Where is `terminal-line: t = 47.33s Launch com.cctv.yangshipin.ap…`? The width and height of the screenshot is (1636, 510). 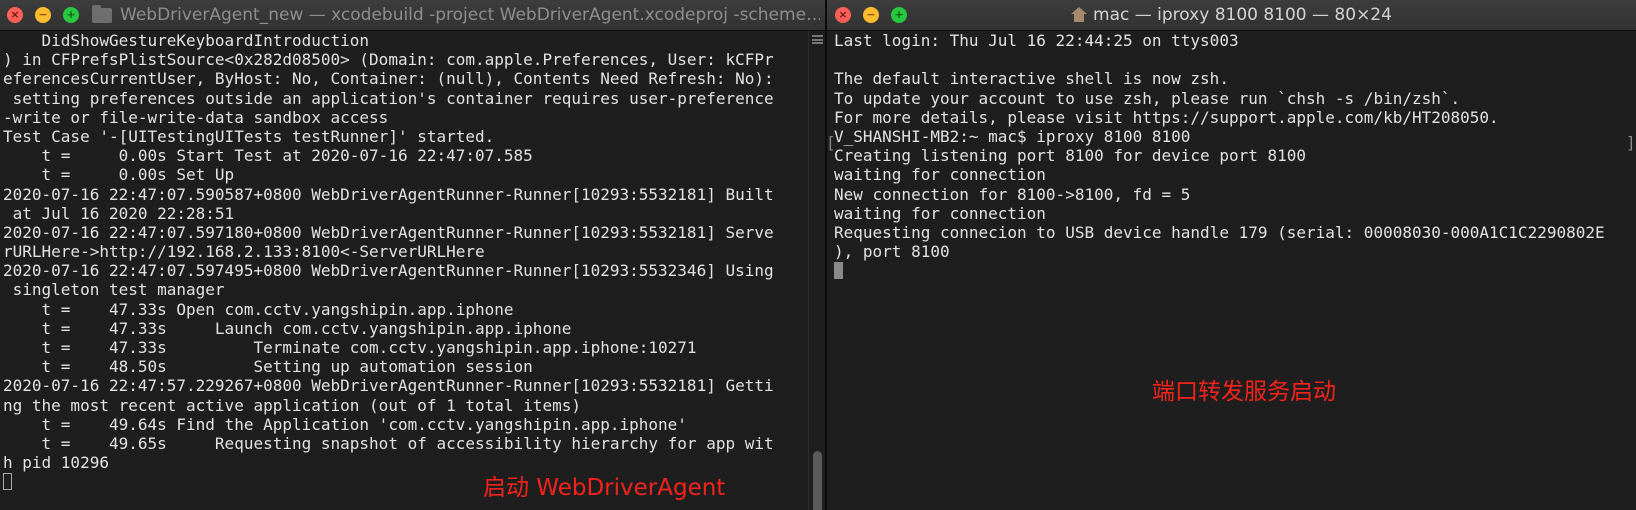
terminal-line: t = 47.33s Launch com.cctv.yangshipin.ap… is located at coordinates (287, 328).